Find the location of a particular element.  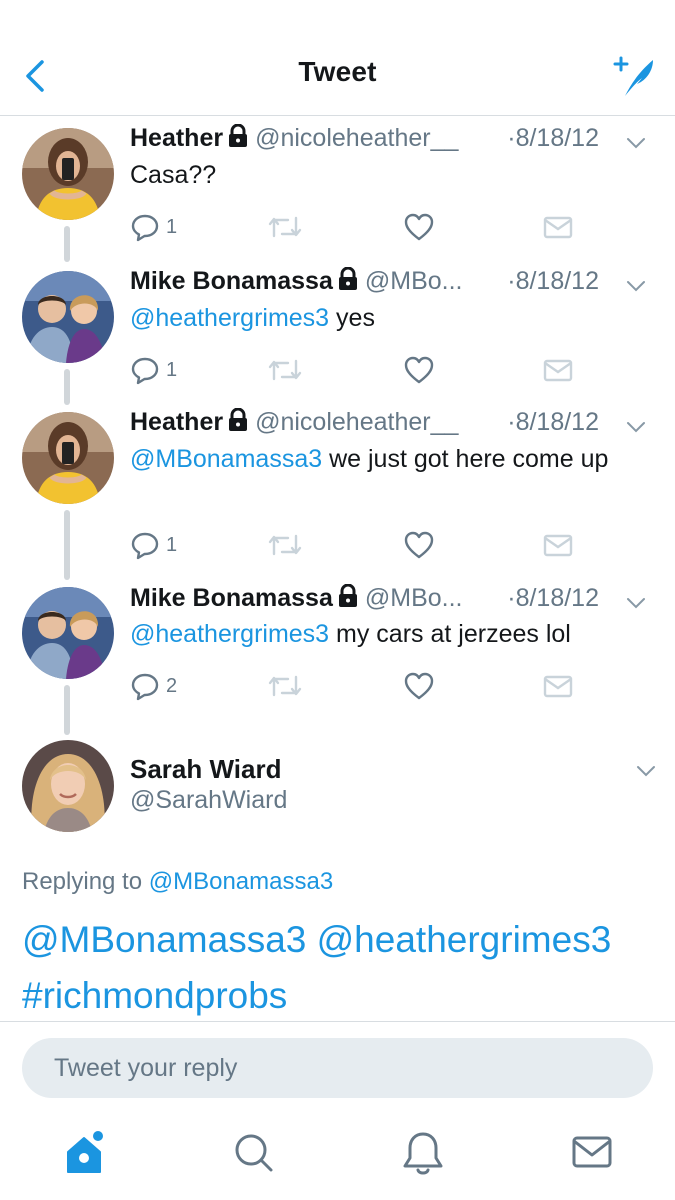

tweet-text-body: Casa?? is located at coordinates (173, 175).